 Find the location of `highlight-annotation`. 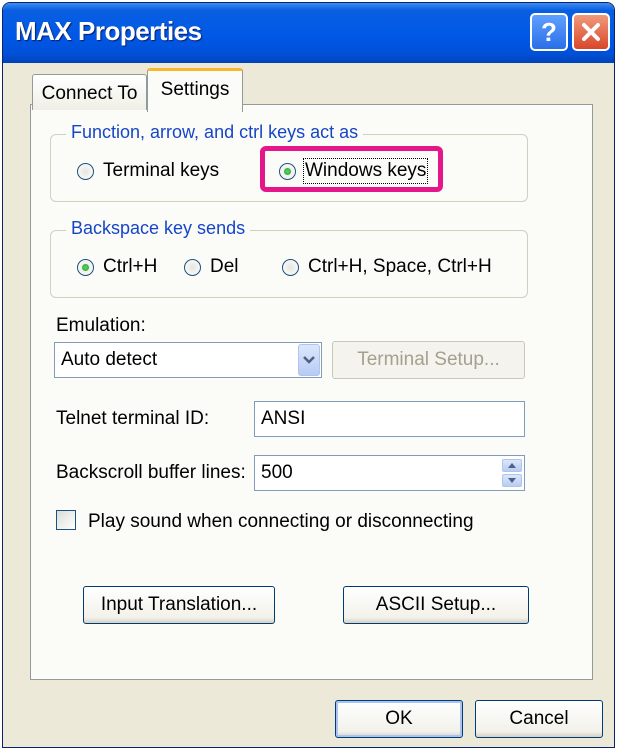

highlight-annotation is located at coordinates (351, 169).